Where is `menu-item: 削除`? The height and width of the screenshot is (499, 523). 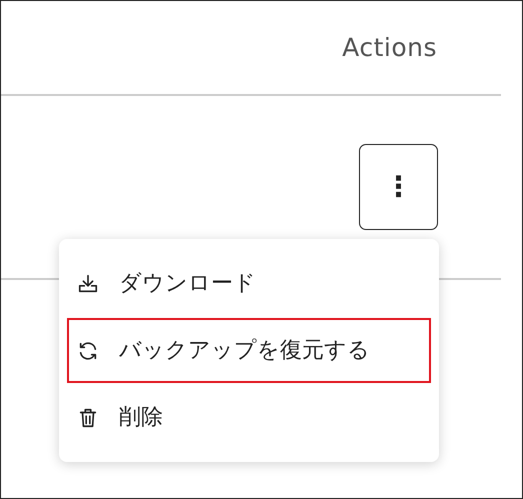
menu-item: 削除 is located at coordinates (249, 417).